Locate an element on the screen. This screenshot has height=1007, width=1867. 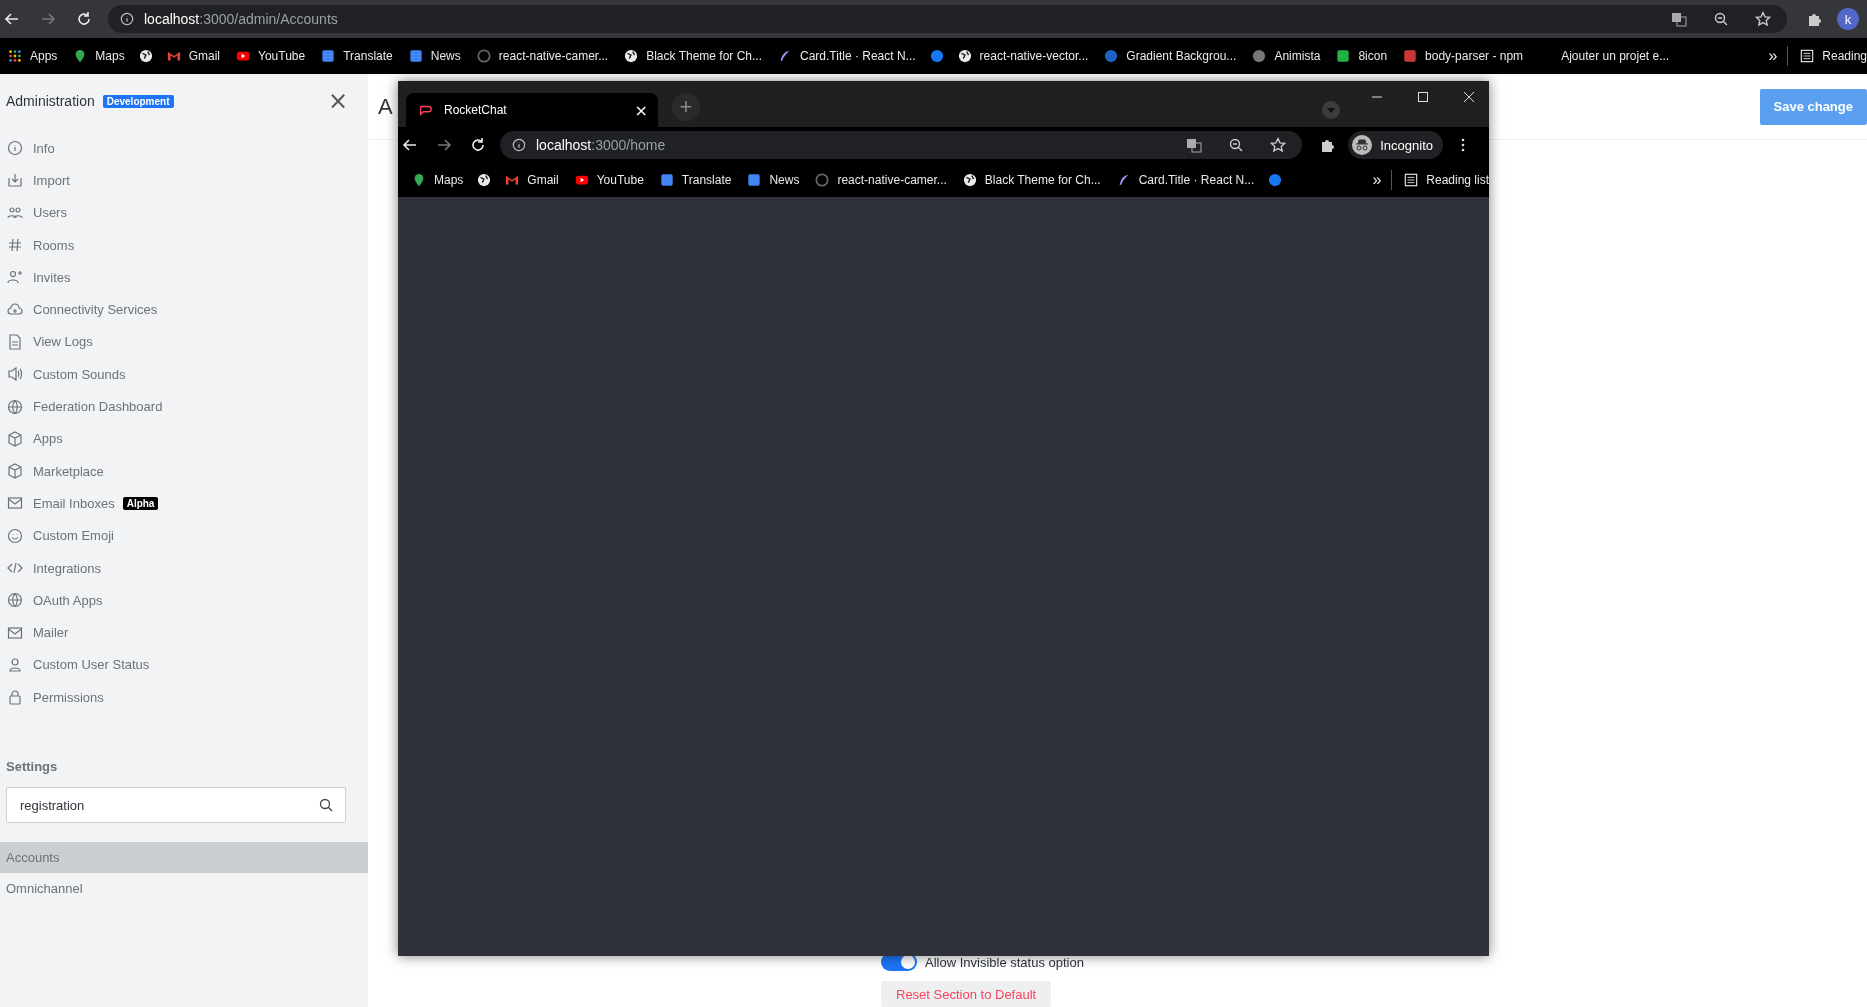
bookmark: Apps is located at coordinates (33, 56).